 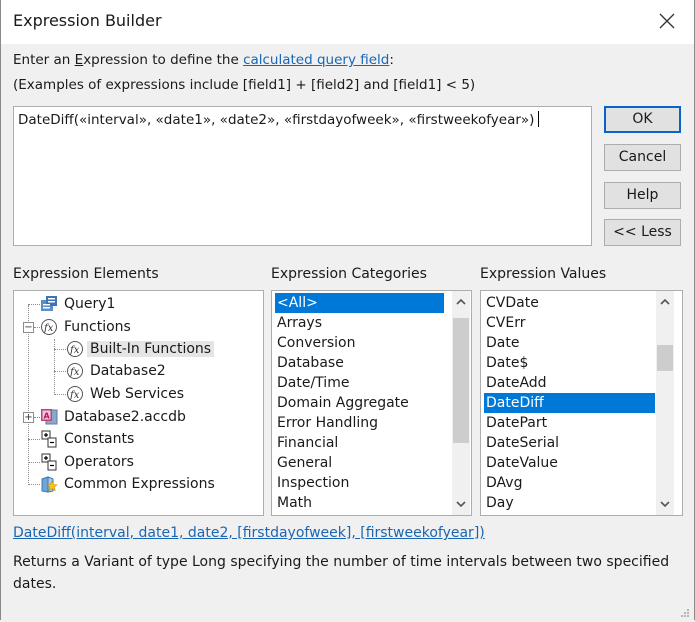 I want to click on category-item: Inspection, so click(x=312, y=483).